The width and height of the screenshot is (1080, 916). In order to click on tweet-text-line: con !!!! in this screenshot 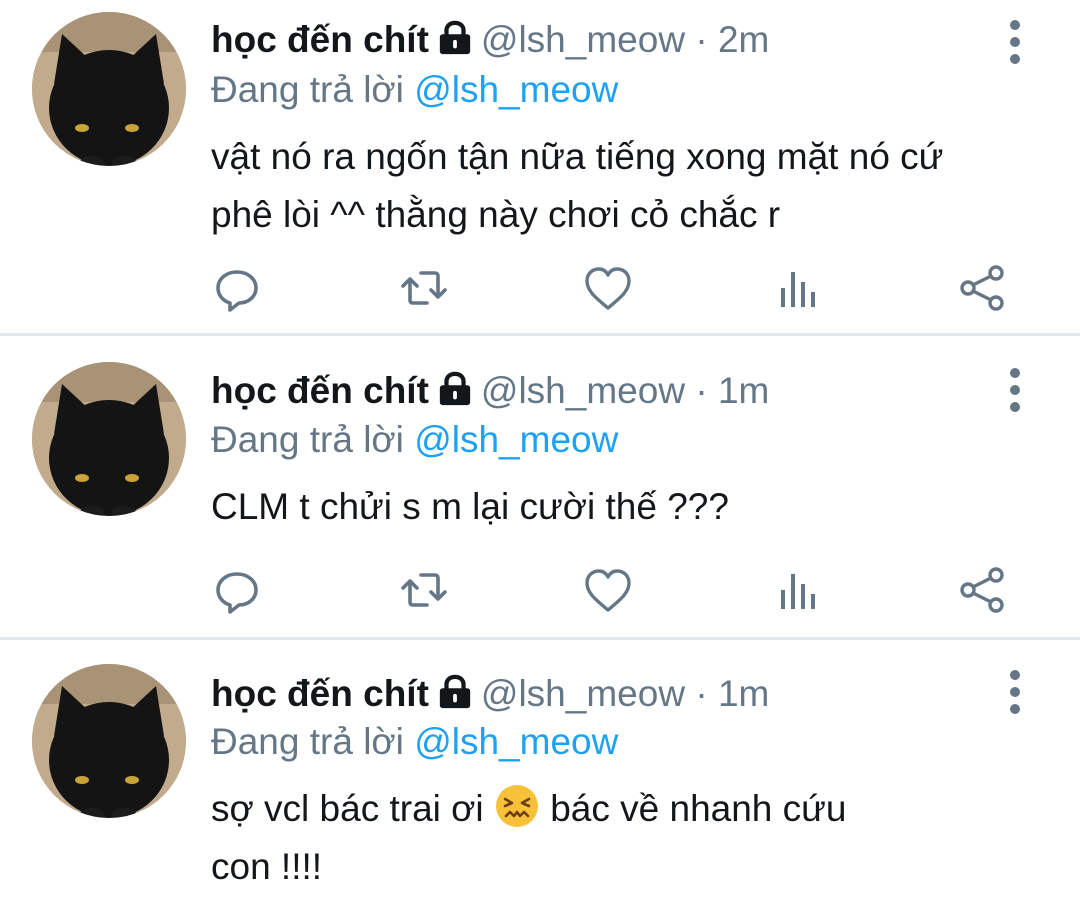, I will do `click(267, 866)`.